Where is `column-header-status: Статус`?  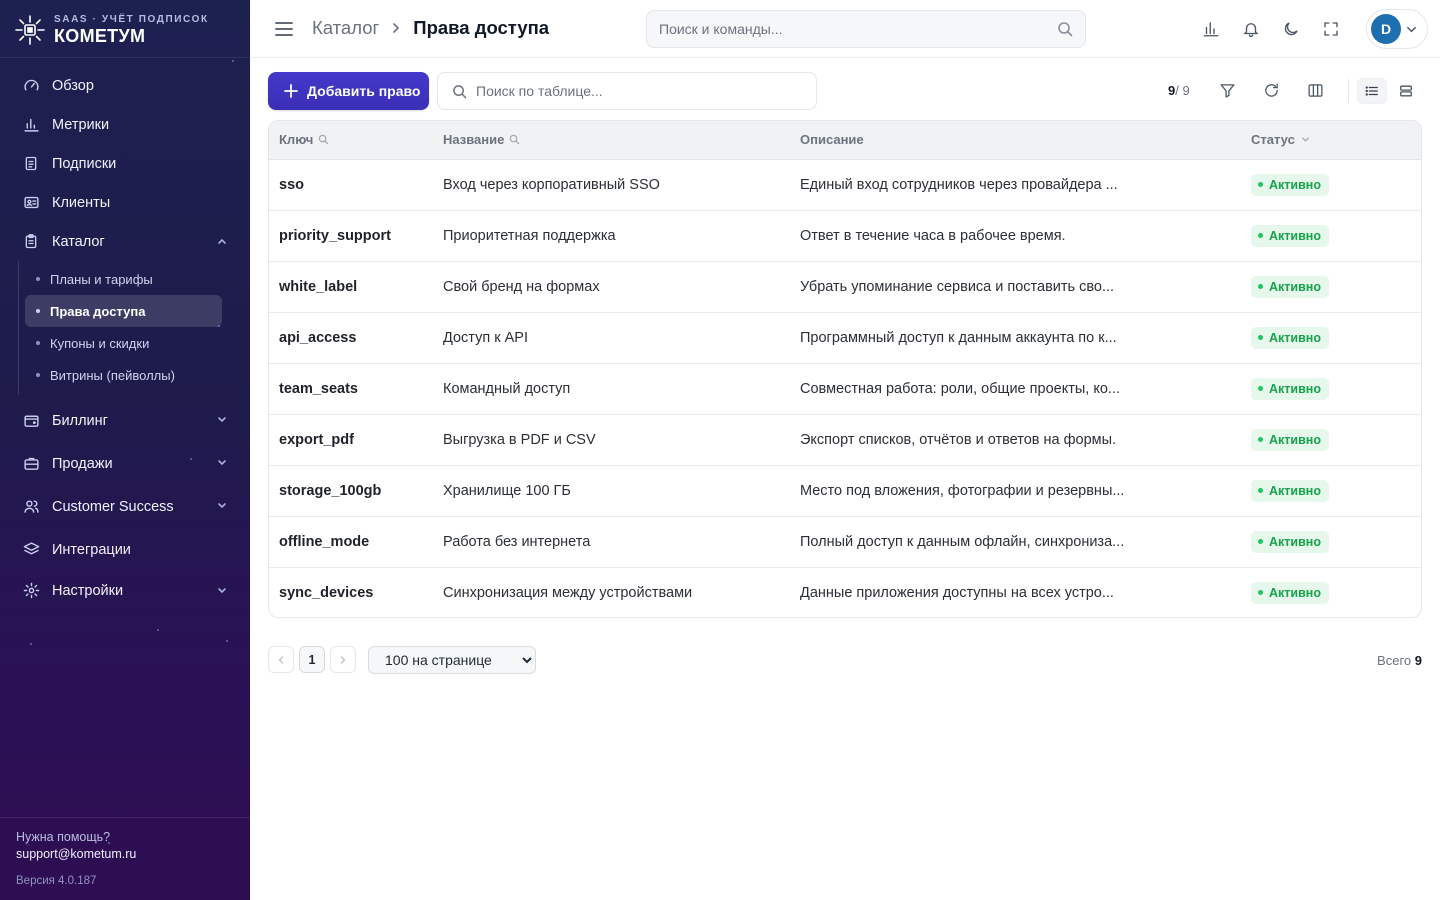 column-header-status: Статус is located at coordinates (1331, 140).